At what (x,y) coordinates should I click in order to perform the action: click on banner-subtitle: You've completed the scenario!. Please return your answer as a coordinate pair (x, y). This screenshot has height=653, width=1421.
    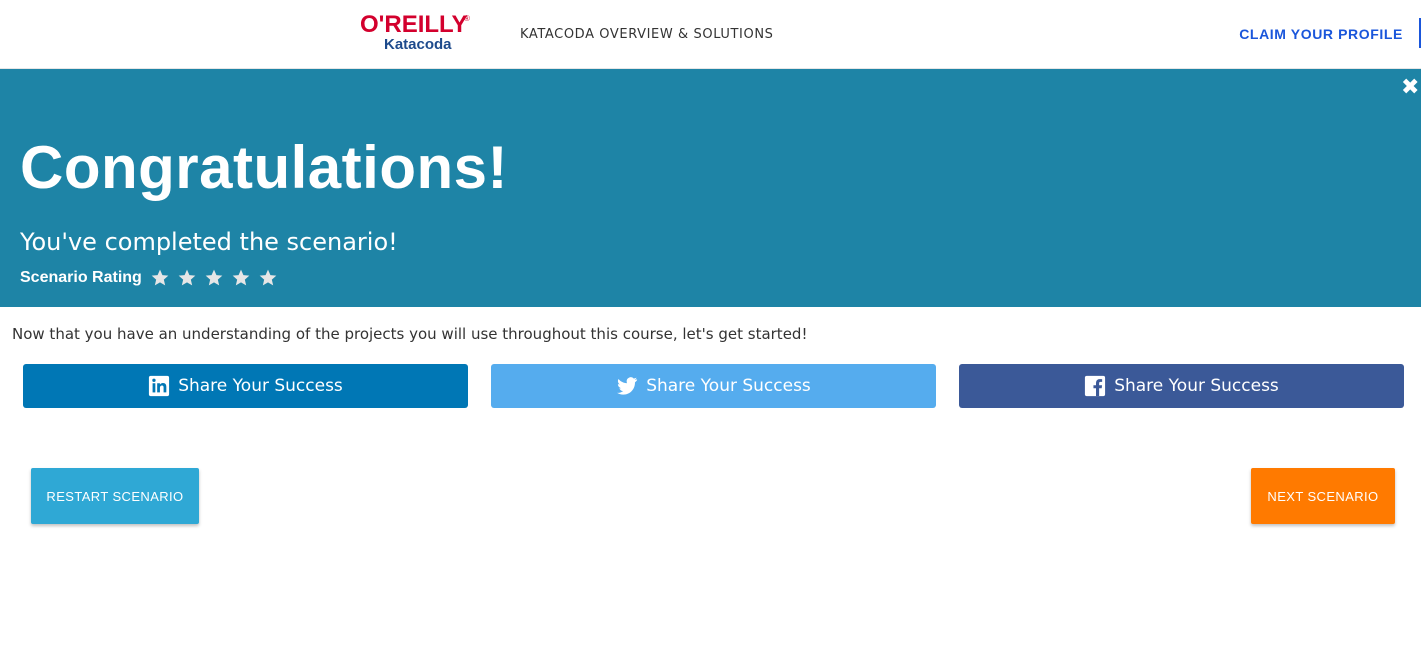
    Looking at the image, I should click on (209, 242).